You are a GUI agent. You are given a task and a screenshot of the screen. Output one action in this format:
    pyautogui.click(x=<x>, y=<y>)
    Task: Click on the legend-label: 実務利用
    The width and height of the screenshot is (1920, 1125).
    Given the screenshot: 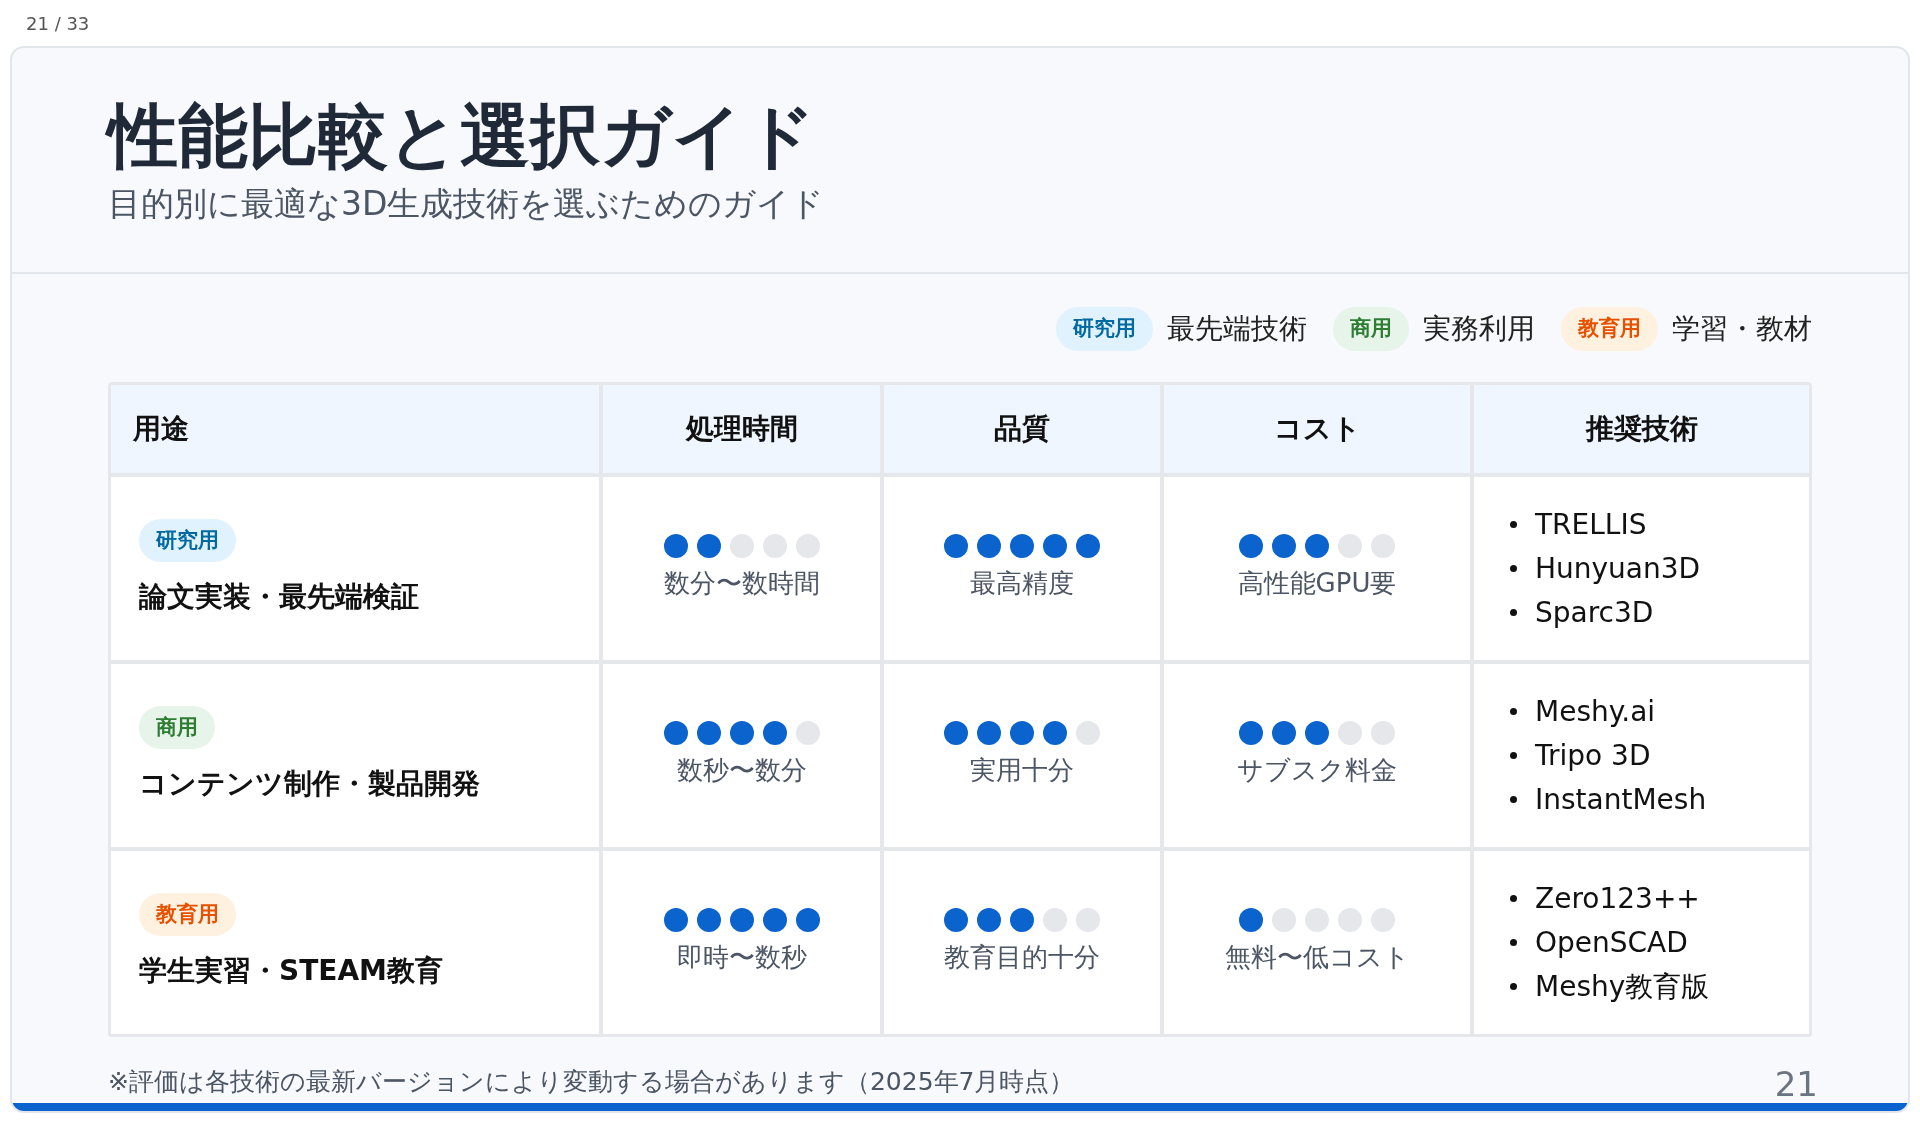 What is the action you would take?
    pyautogui.click(x=1479, y=329)
    